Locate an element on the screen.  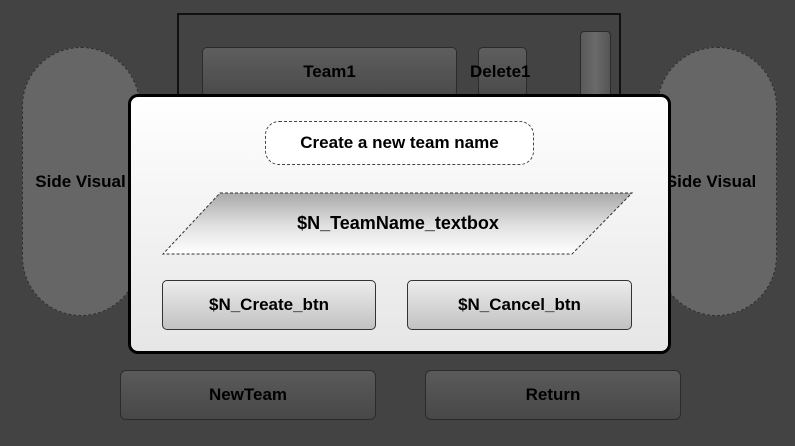
create-button: $N_Create_btn is located at coordinates (269, 305).